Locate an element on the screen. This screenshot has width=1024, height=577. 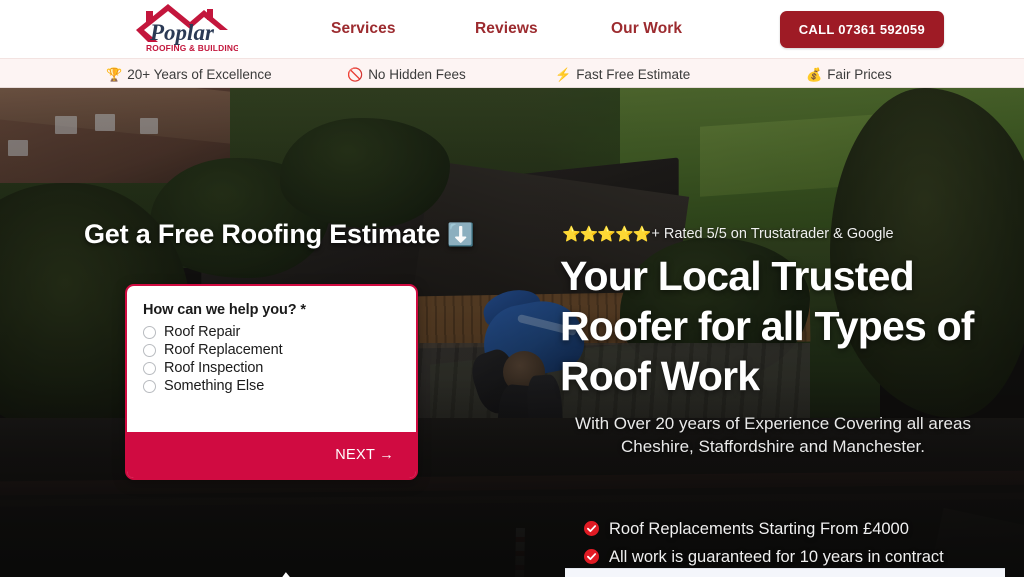
radio-option-roof-replacement: Roof Replacement is located at coordinates (271, 350).